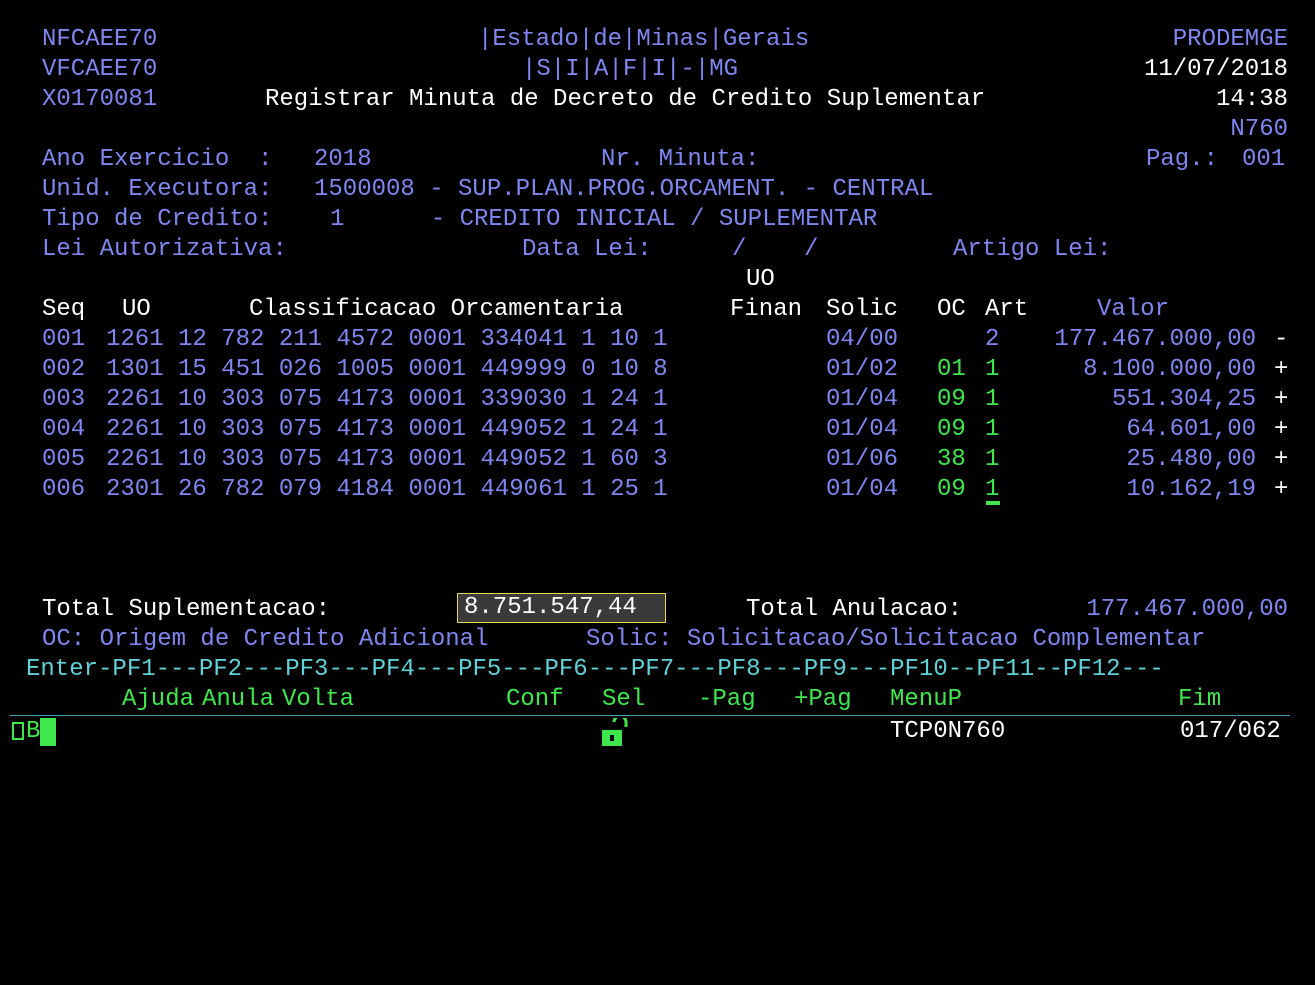  Describe the element at coordinates (64, 459) in the screenshot. I see `row-seq: 005` at that location.